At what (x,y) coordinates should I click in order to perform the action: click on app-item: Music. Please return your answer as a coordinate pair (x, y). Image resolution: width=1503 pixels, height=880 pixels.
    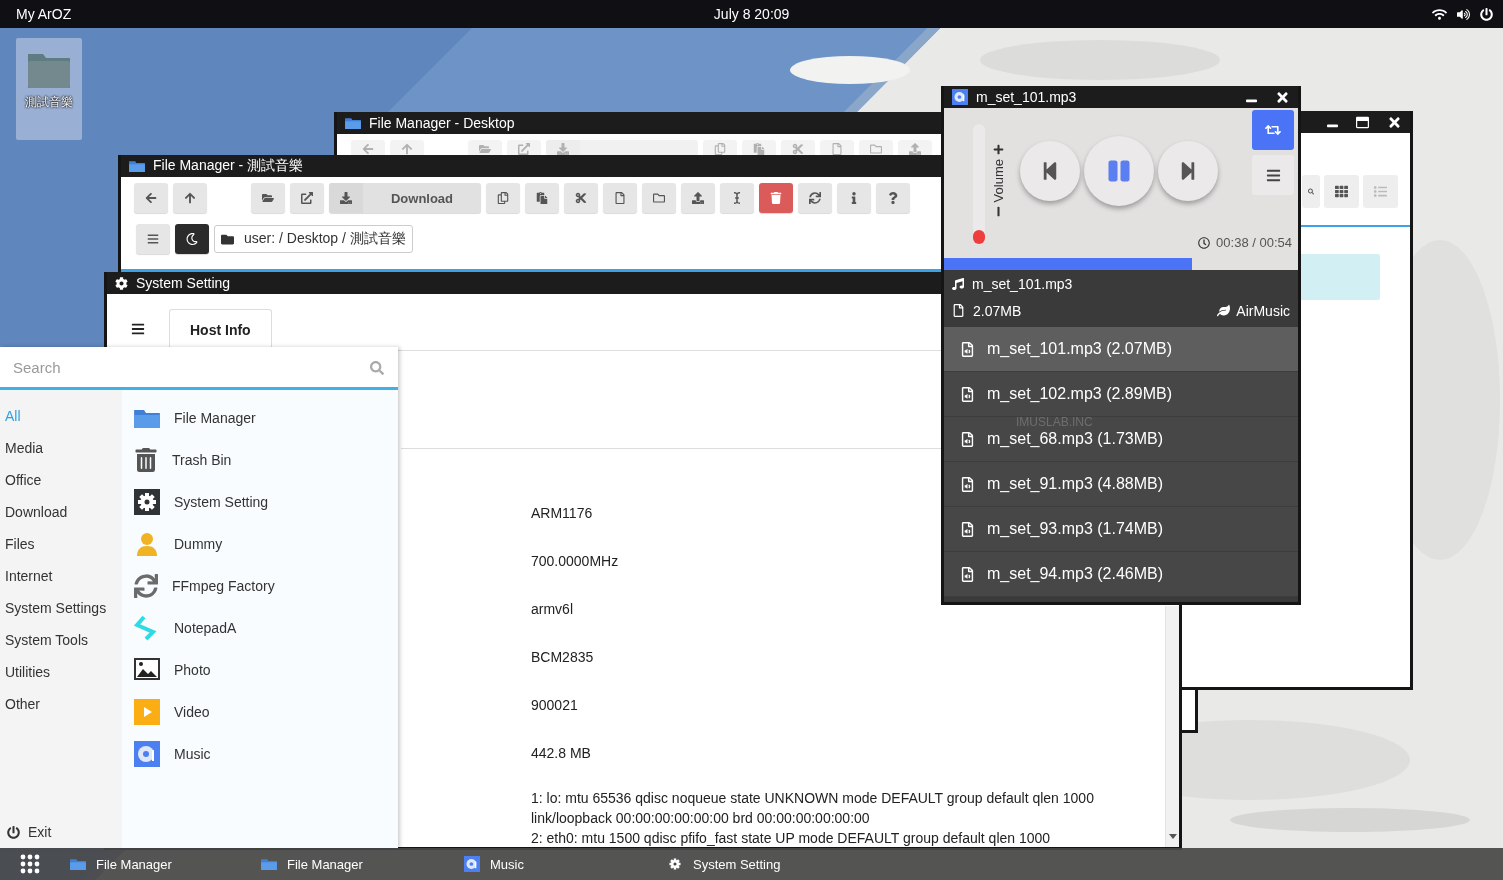
    Looking at the image, I should click on (172, 754).